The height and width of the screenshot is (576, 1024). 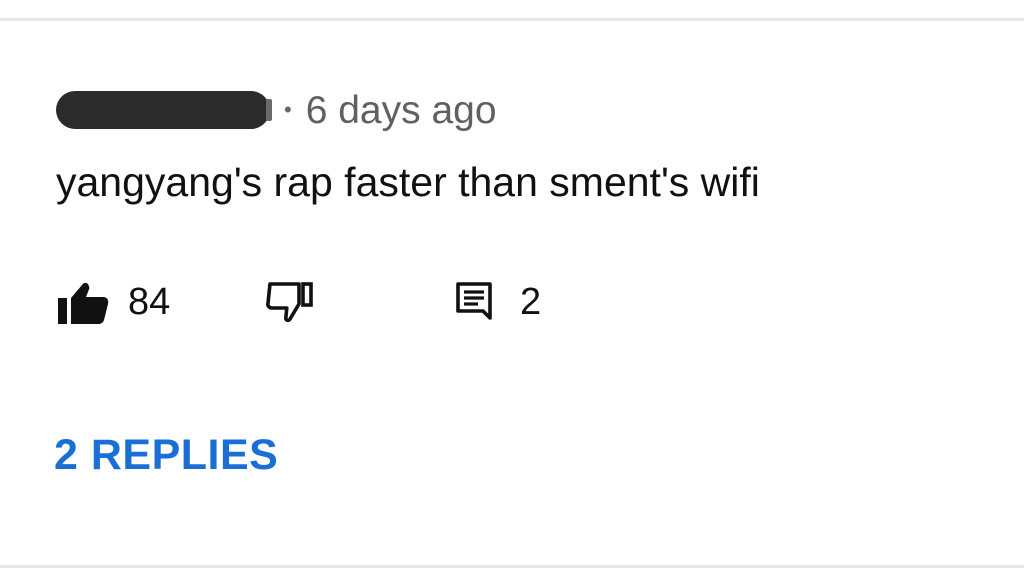 I want to click on dislike-button, so click(x=290, y=302).